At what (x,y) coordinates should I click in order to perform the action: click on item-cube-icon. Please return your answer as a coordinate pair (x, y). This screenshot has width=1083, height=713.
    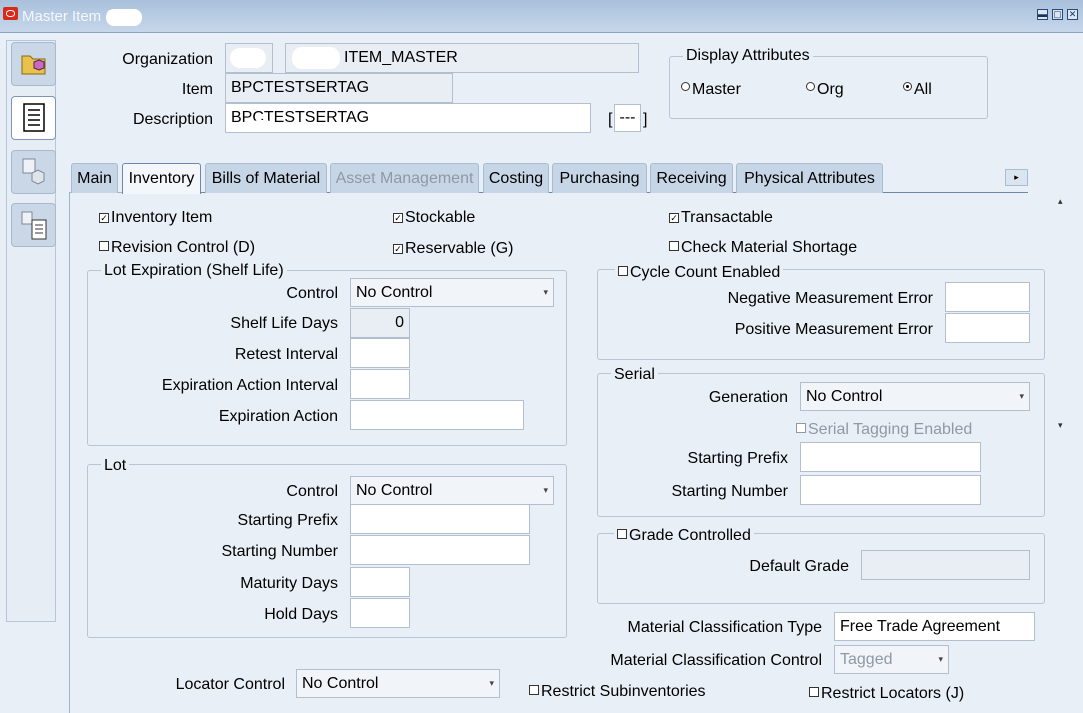
    Looking at the image, I should click on (33, 172).